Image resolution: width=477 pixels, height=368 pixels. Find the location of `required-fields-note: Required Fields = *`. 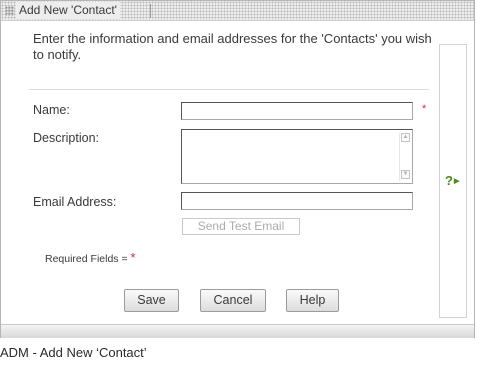

required-fields-note: Required Fields = * is located at coordinates (90, 257).